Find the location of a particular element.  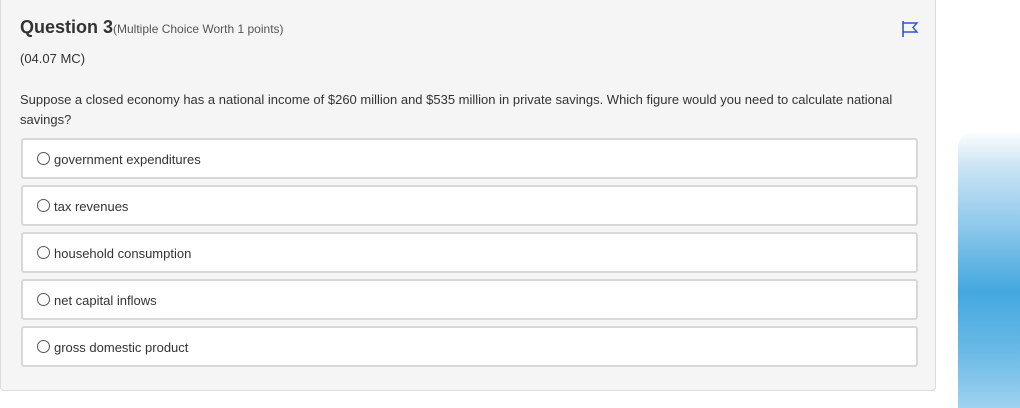

answer-option-label: tax revenues is located at coordinates (91, 206).